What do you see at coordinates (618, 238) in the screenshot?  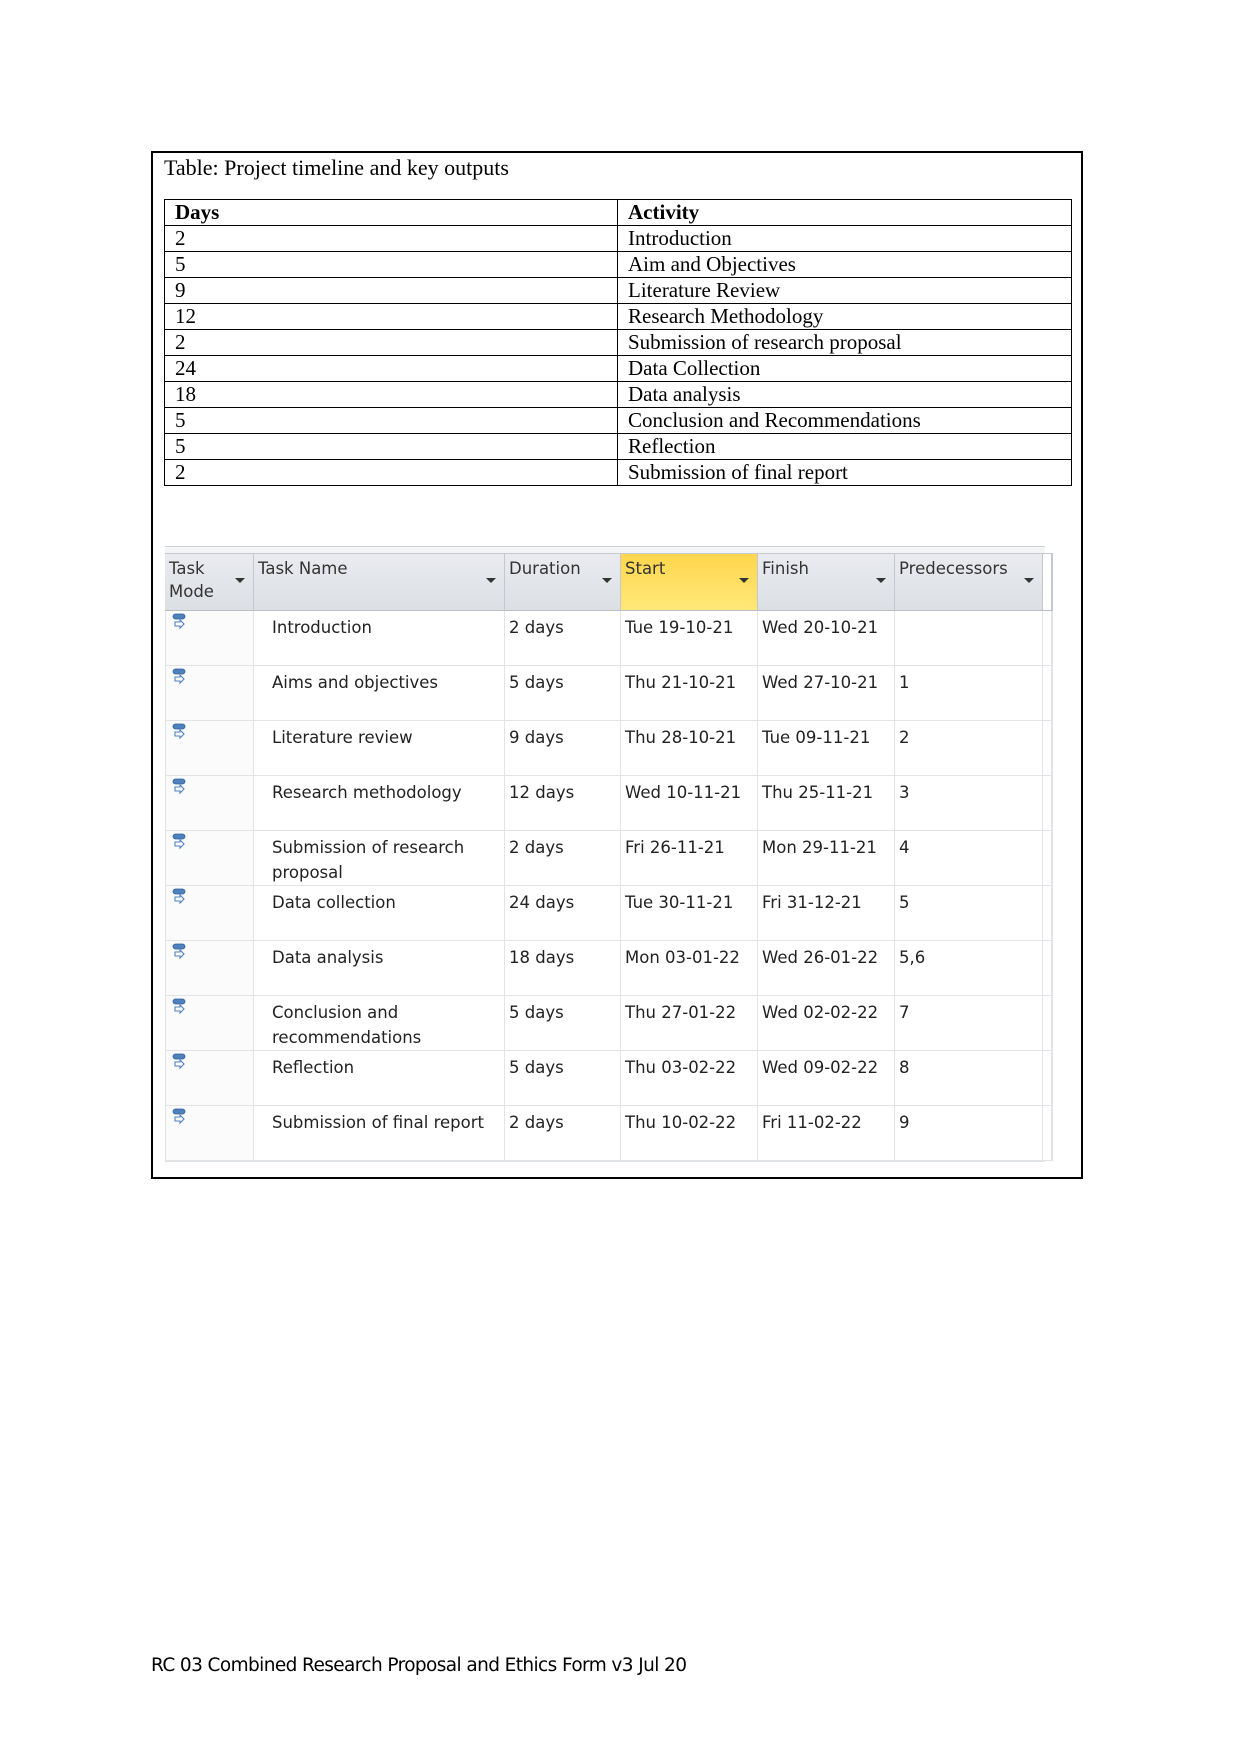 I see `timeline-row: 2 Introduction` at bounding box center [618, 238].